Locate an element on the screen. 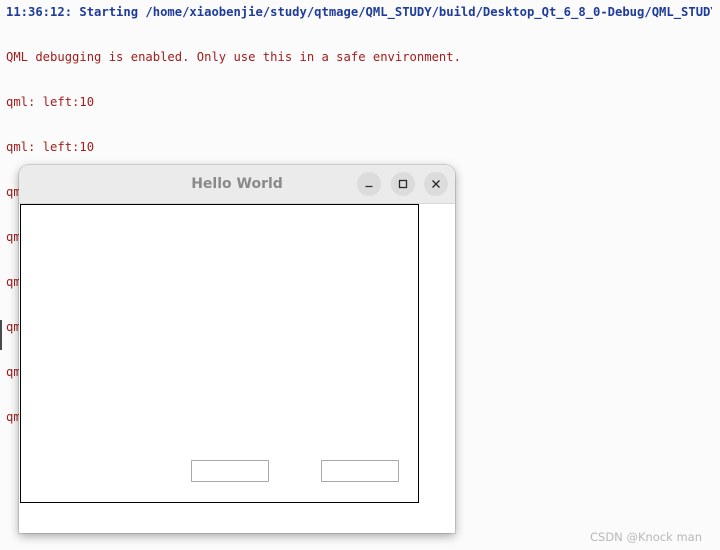 The height and width of the screenshot is (550, 720). close-icon is located at coordinates (436, 184).